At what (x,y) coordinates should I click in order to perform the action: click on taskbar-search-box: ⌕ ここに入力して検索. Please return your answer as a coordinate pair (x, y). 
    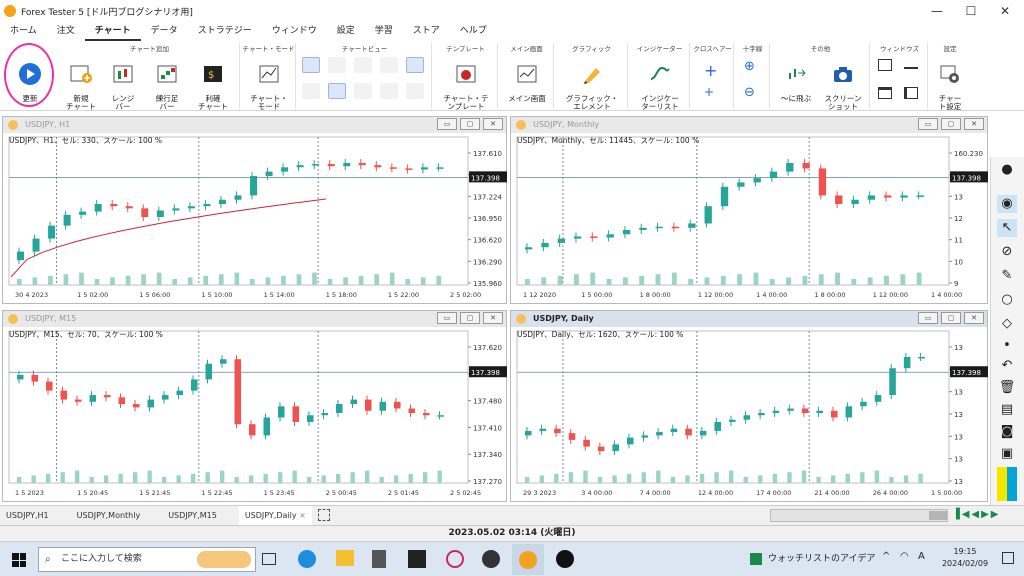
    Looking at the image, I should click on (147, 559).